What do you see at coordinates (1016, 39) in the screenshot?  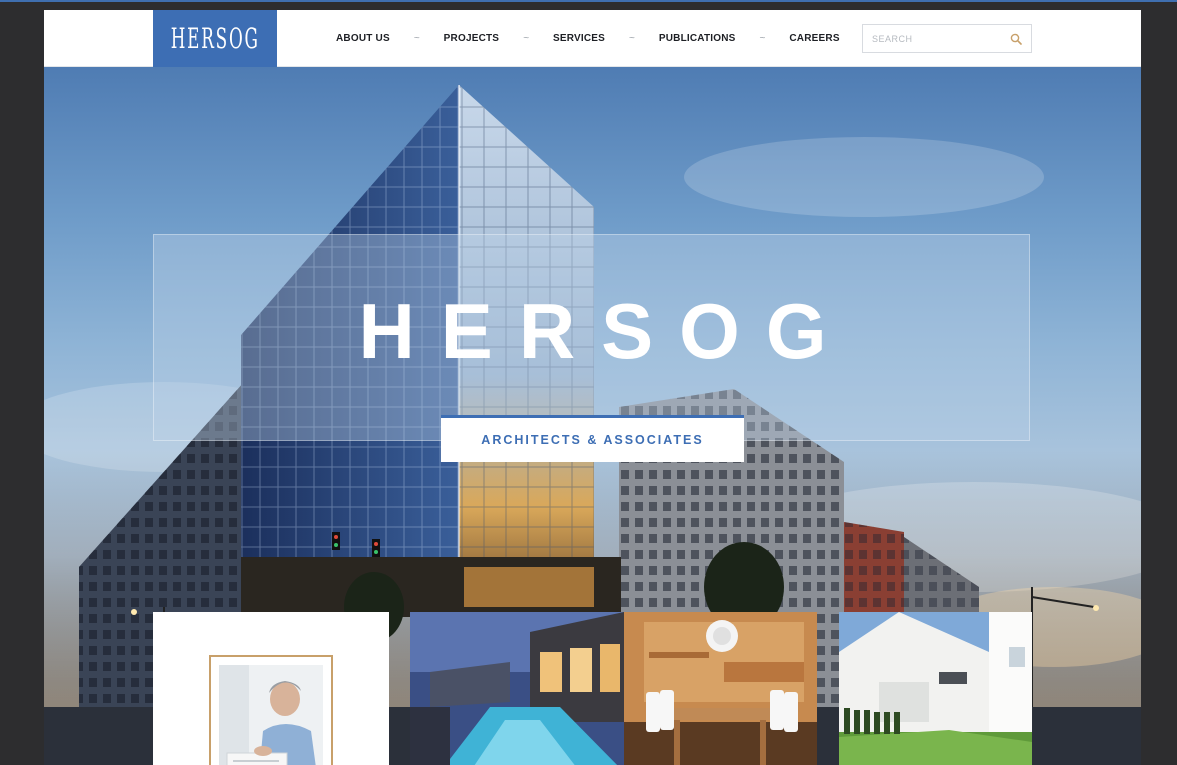 I see `search-icon` at bounding box center [1016, 39].